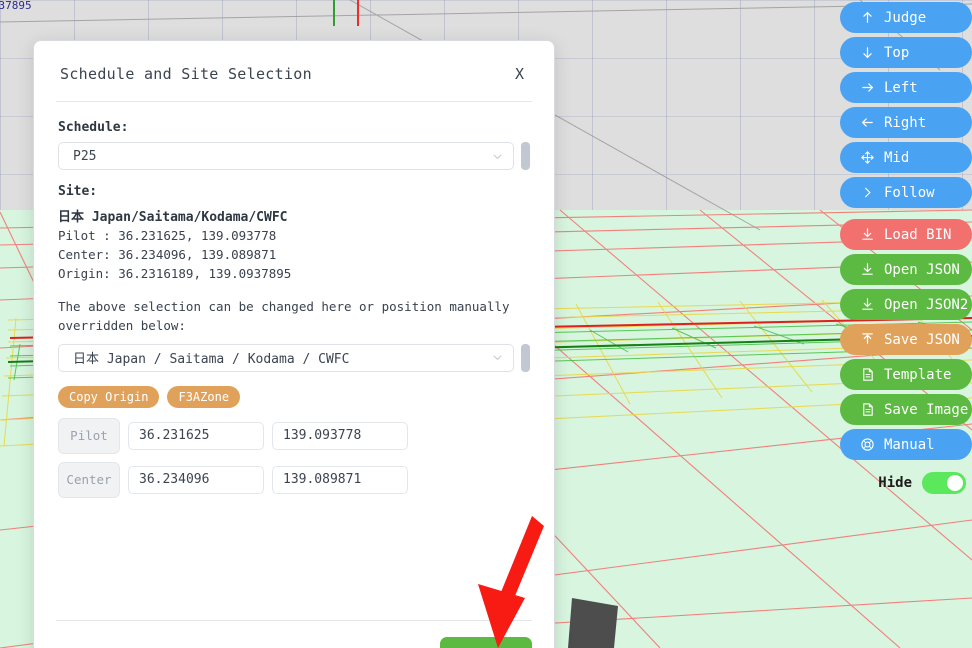  Describe the element at coordinates (867, 17) in the screenshot. I see `arrow-up-icon` at that location.